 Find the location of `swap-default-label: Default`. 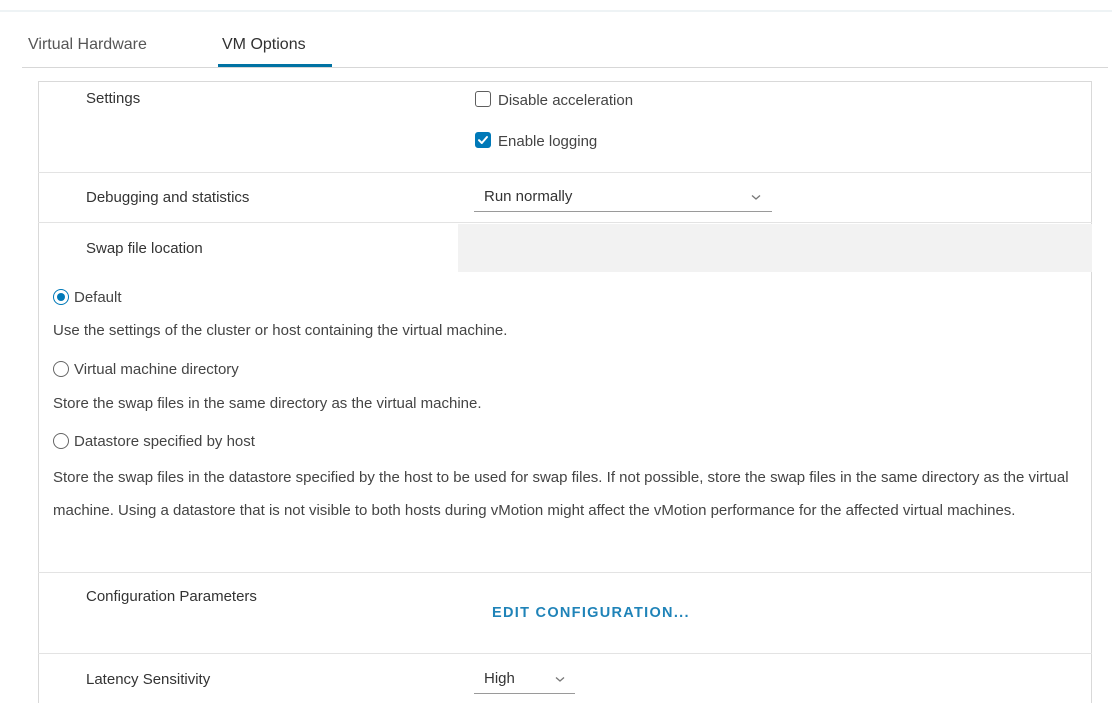

swap-default-label: Default is located at coordinates (98, 297).